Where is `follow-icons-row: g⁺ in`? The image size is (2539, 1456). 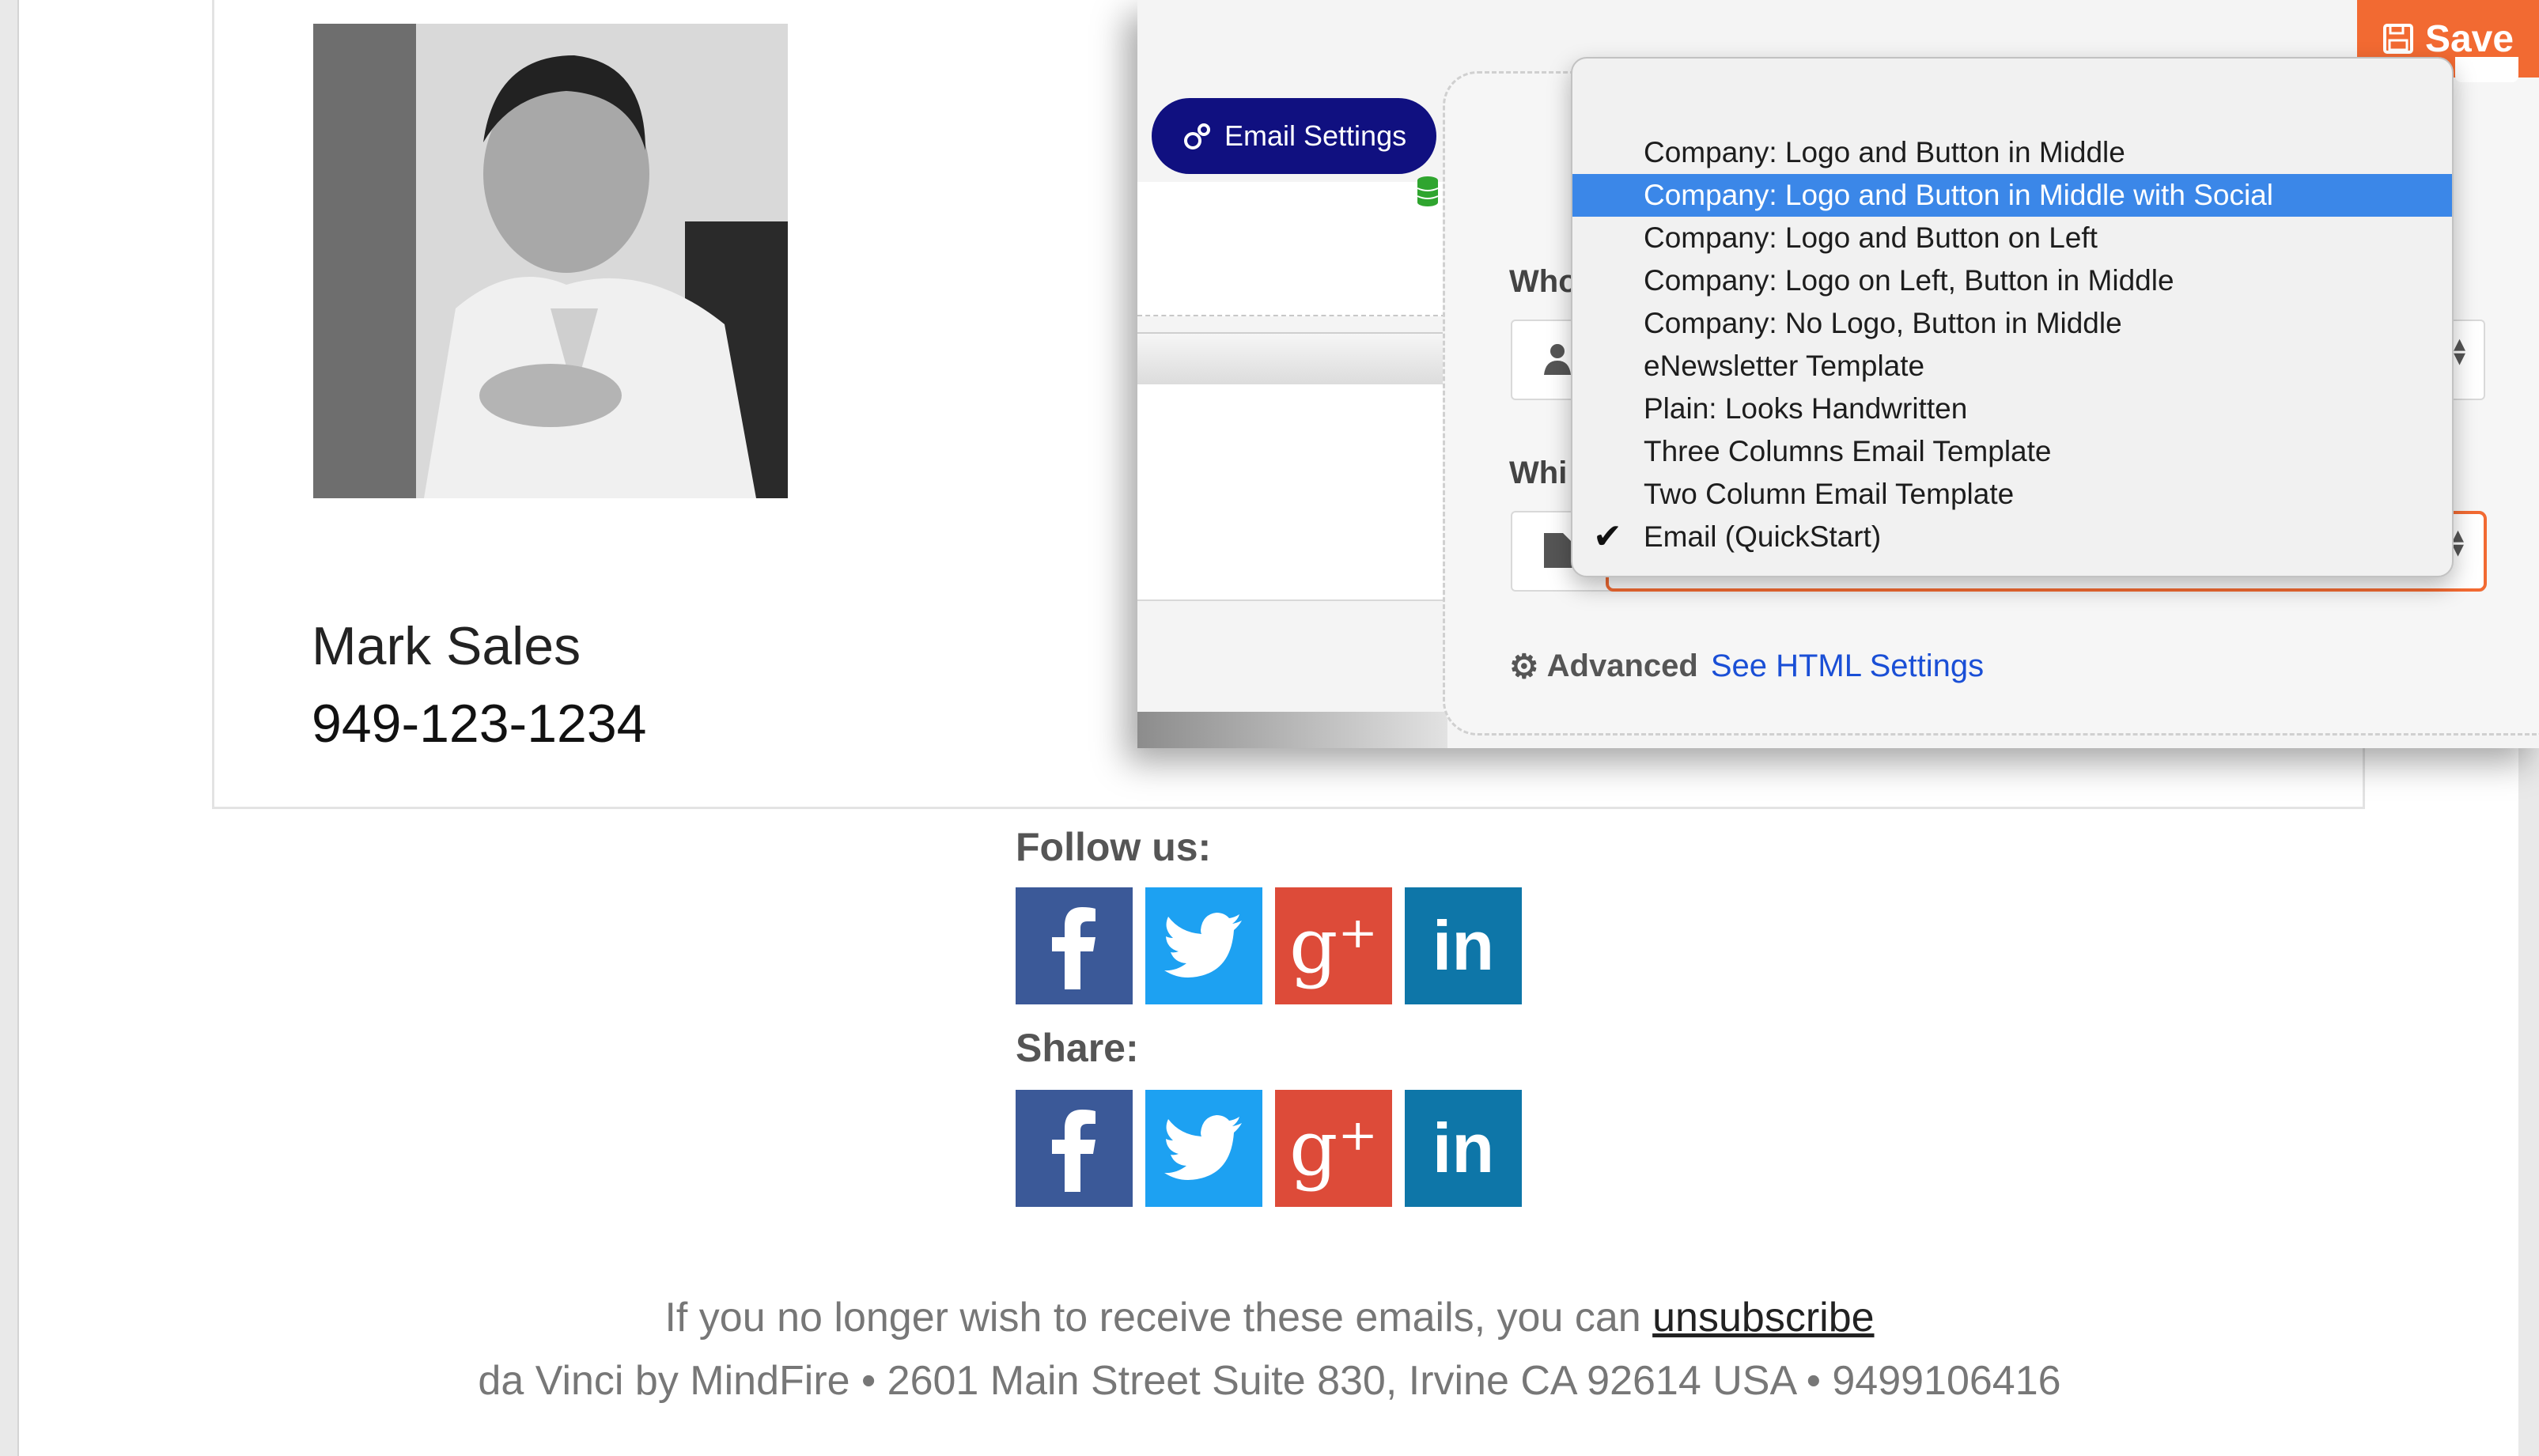 follow-icons-row: g⁺ in is located at coordinates (1269, 945).